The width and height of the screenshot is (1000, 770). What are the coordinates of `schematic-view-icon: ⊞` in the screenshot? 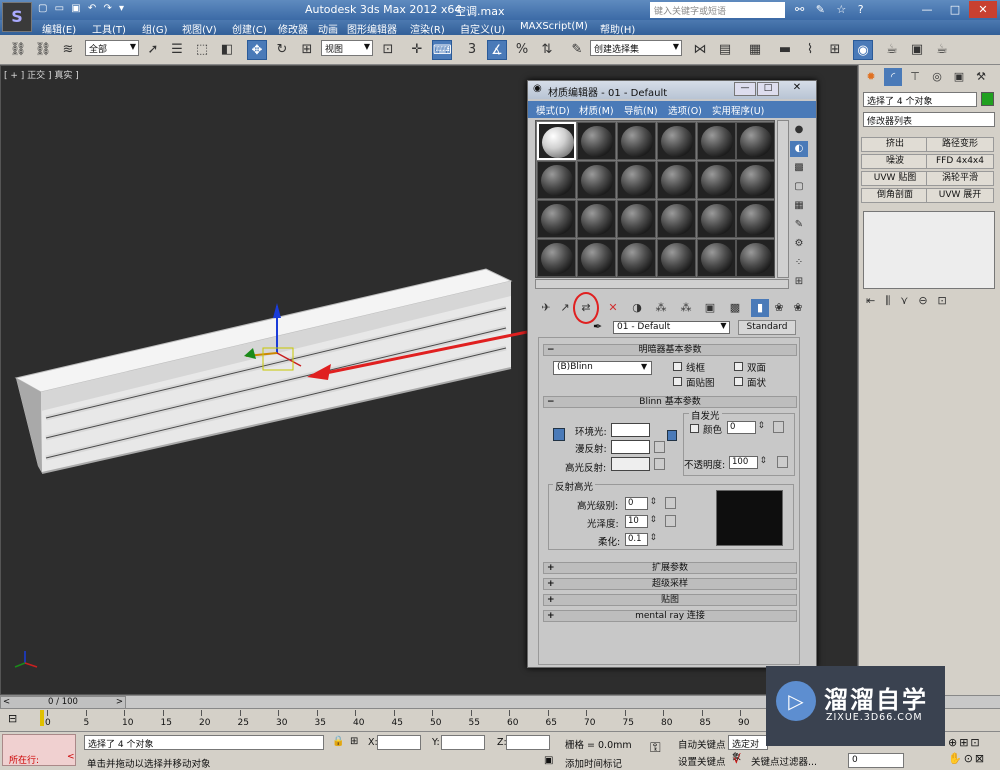 It's located at (835, 50).